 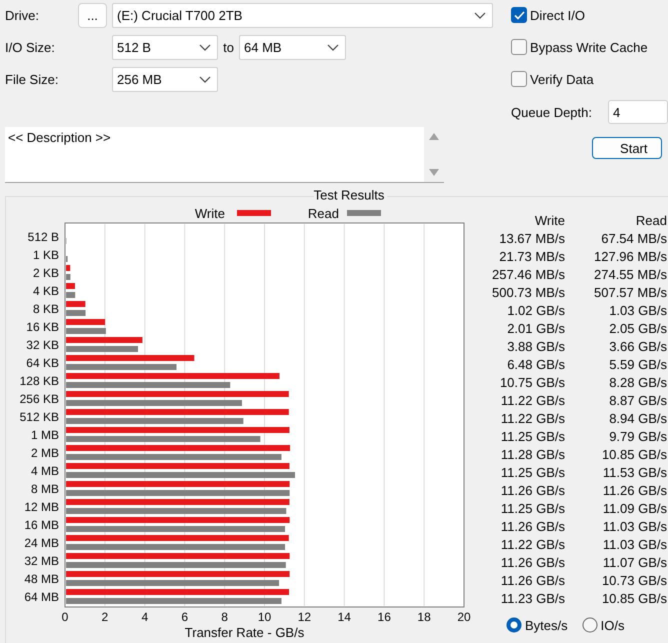 I want to click on write-rate: 500.73 MB/s, so click(x=528, y=292).